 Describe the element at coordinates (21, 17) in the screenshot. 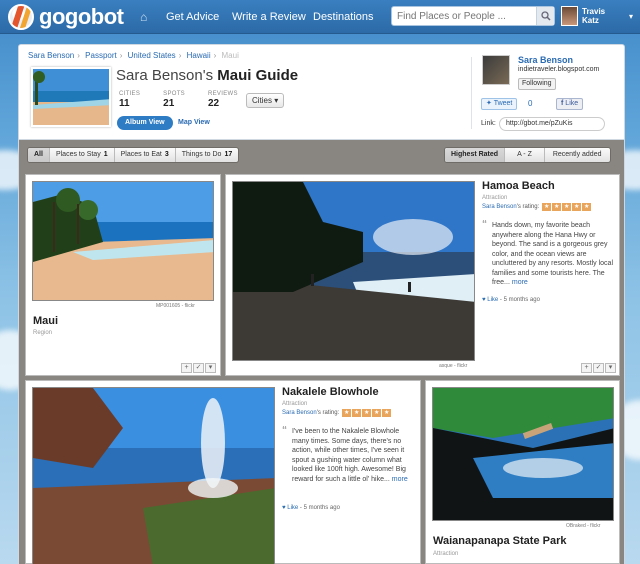

I see `balloon-logo-icon` at that location.